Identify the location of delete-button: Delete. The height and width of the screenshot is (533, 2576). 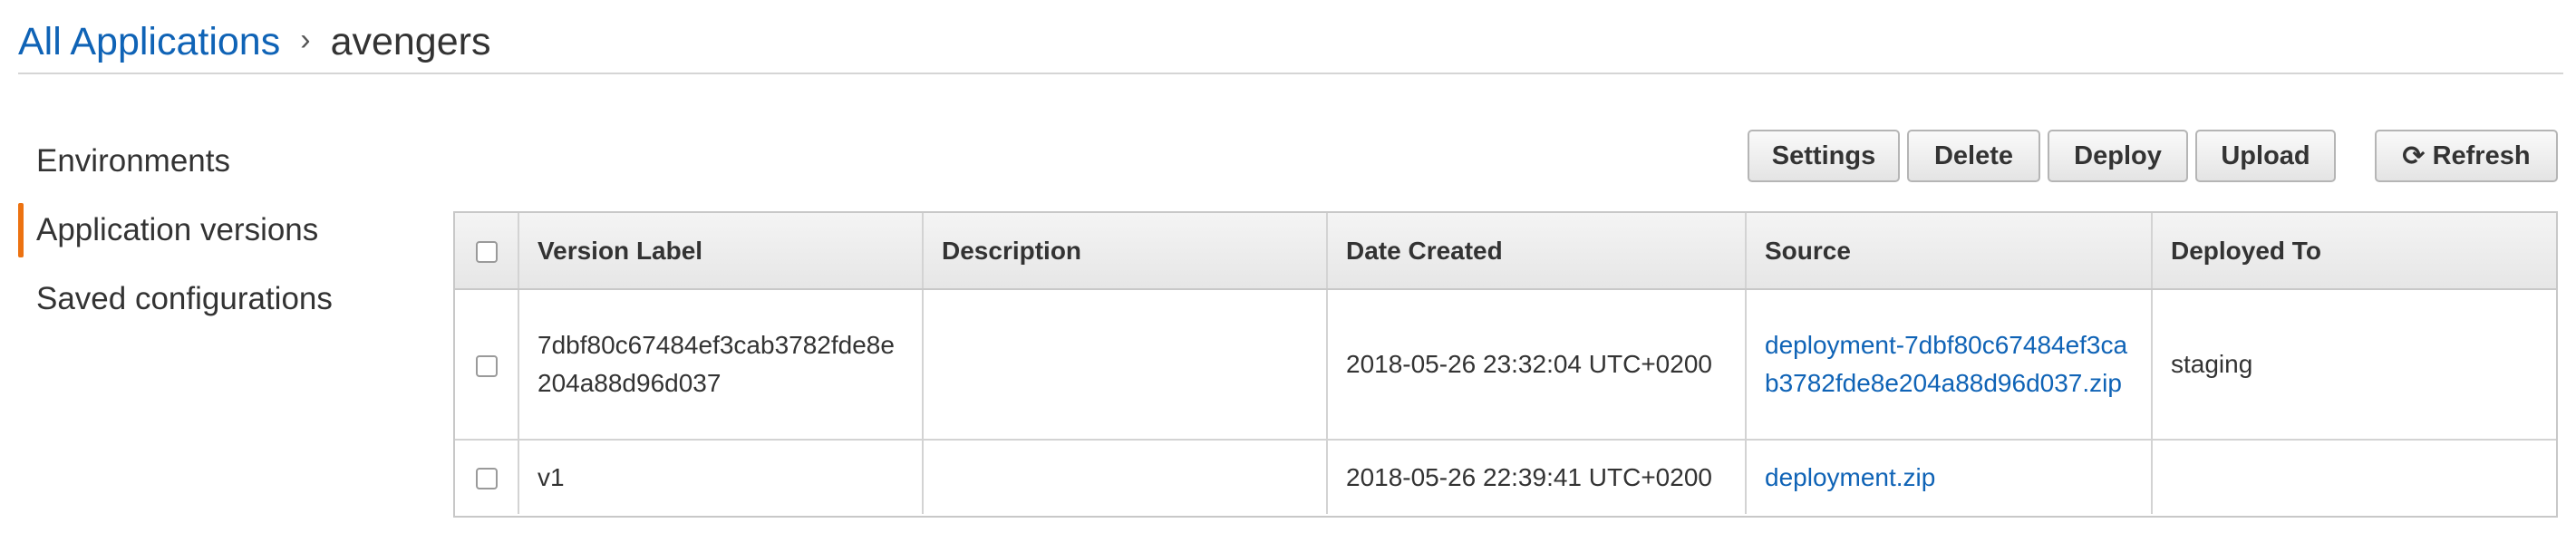
(1973, 156).